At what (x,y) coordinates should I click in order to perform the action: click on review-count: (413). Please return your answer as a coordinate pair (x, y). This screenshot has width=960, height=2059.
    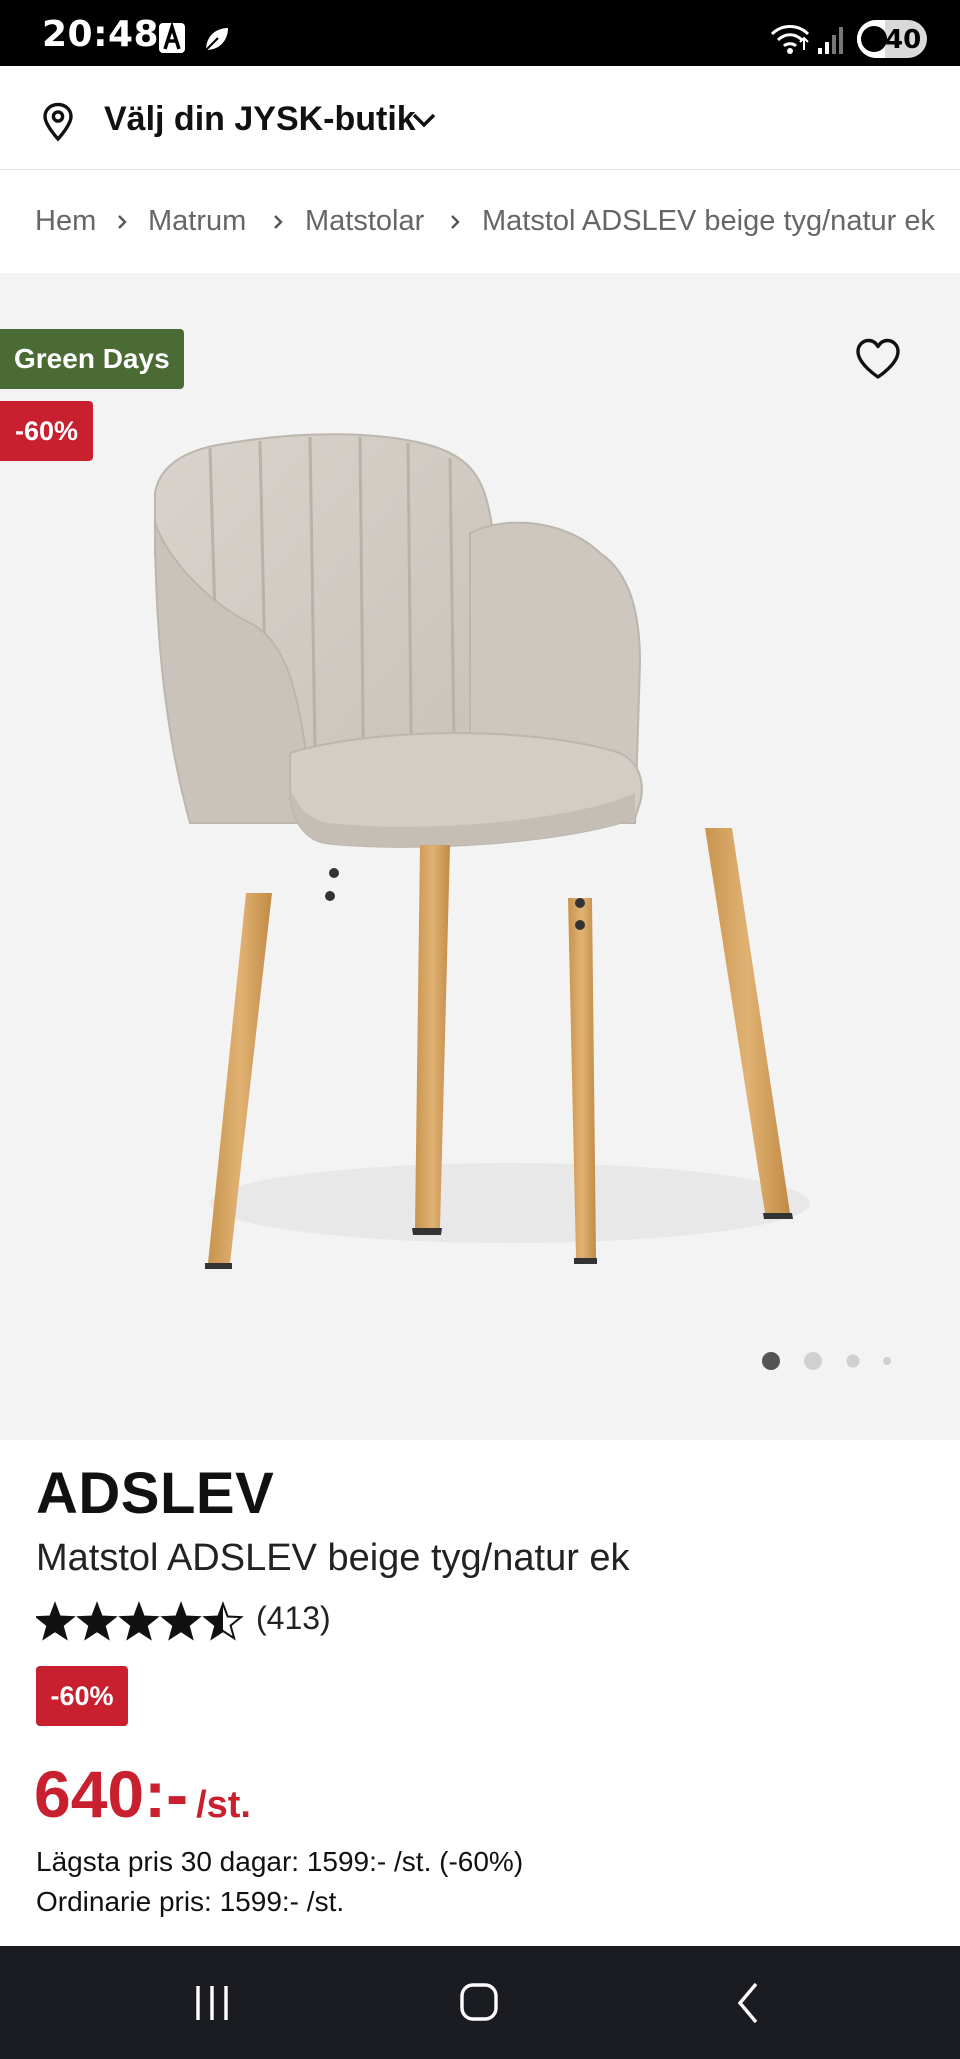
    Looking at the image, I should click on (293, 1618).